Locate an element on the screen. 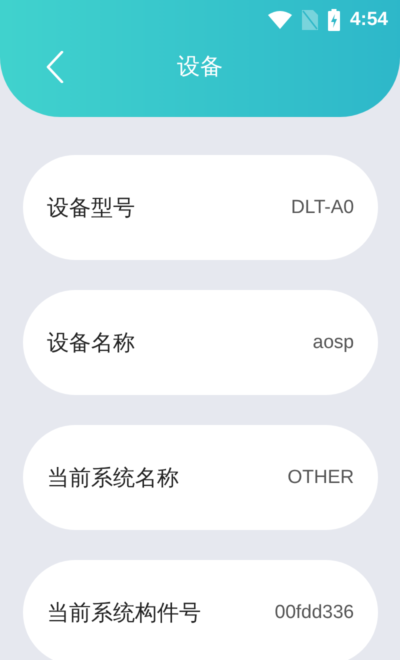 The image size is (400, 660). status-time: 4:54 is located at coordinates (369, 20).